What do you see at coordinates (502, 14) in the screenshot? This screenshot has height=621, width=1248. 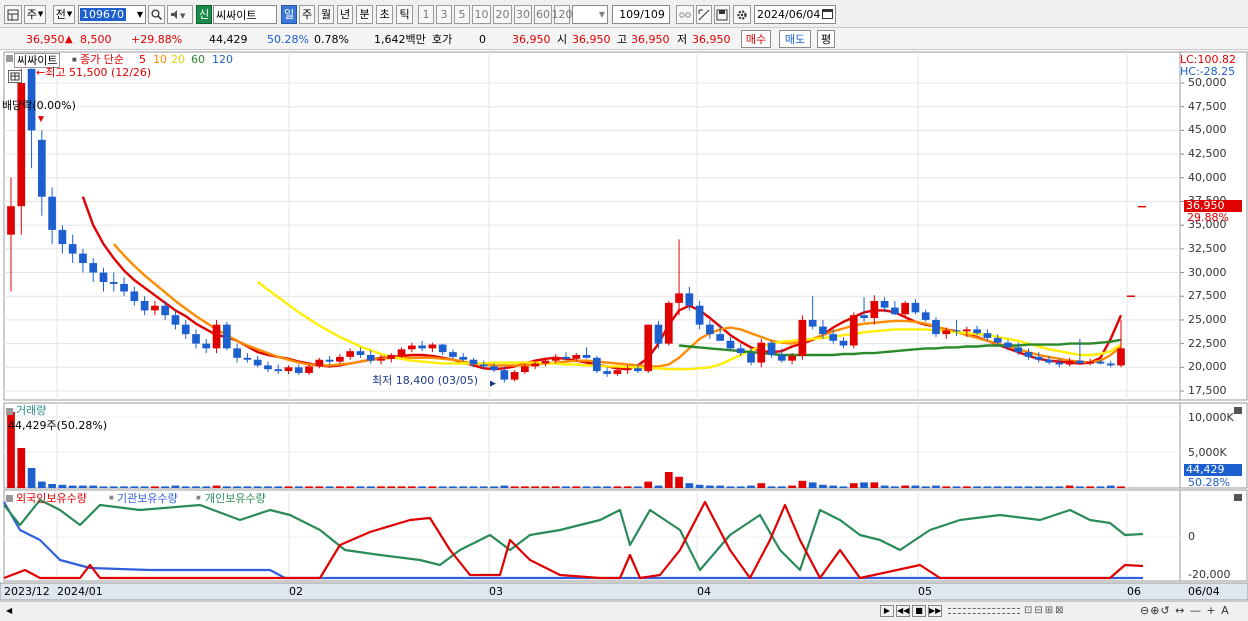 I see `interval-20: 20` at bounding box center [502, 14].